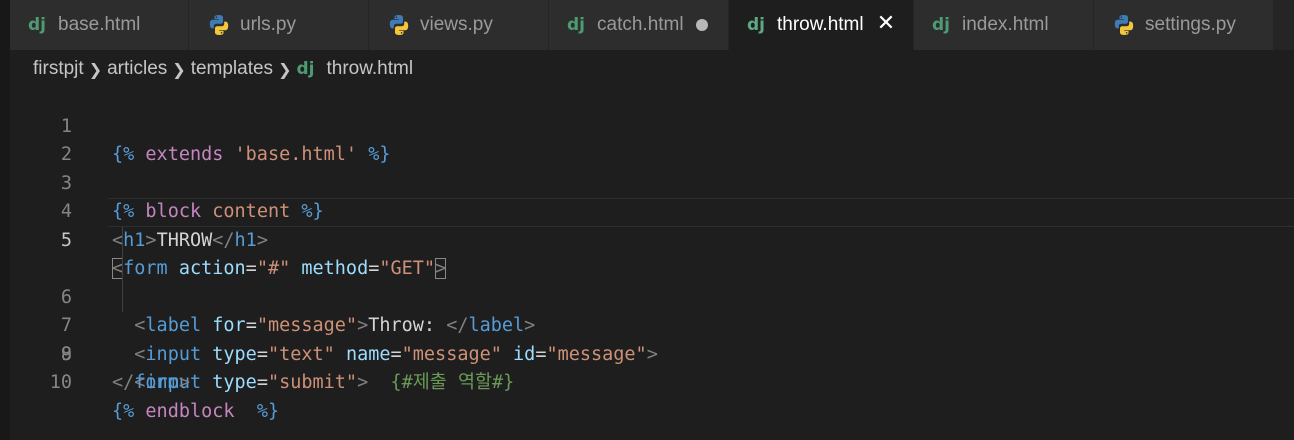 The image size is (1294, 440). I want to click on tab-label: views.py, so click(456, 24).